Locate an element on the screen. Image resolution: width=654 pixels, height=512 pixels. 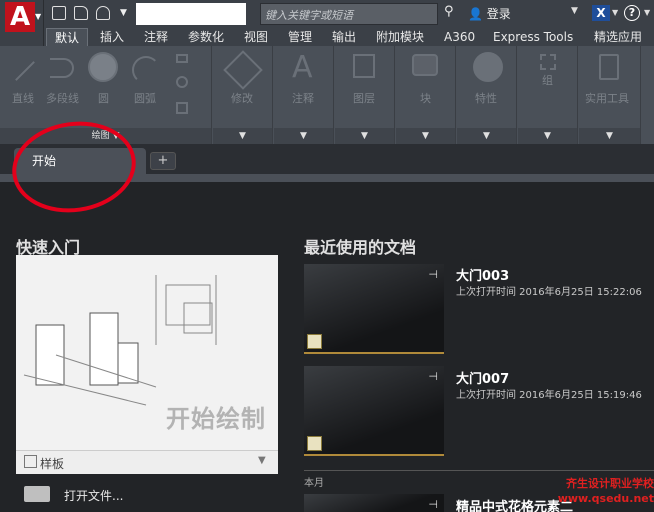
properties-panel-footer: ▼ is located at coordinates (486, 136).